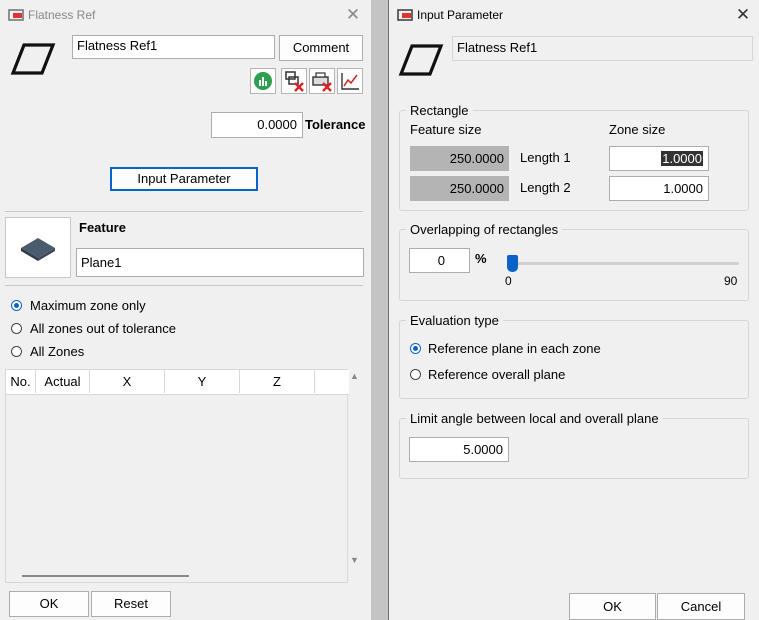 Image resolution: width=759 pixels, height=620 pixels. Describe the element at coordinates (682, 158) in the screenshot. I see `zone-length1-value: 1.0000` at that location.